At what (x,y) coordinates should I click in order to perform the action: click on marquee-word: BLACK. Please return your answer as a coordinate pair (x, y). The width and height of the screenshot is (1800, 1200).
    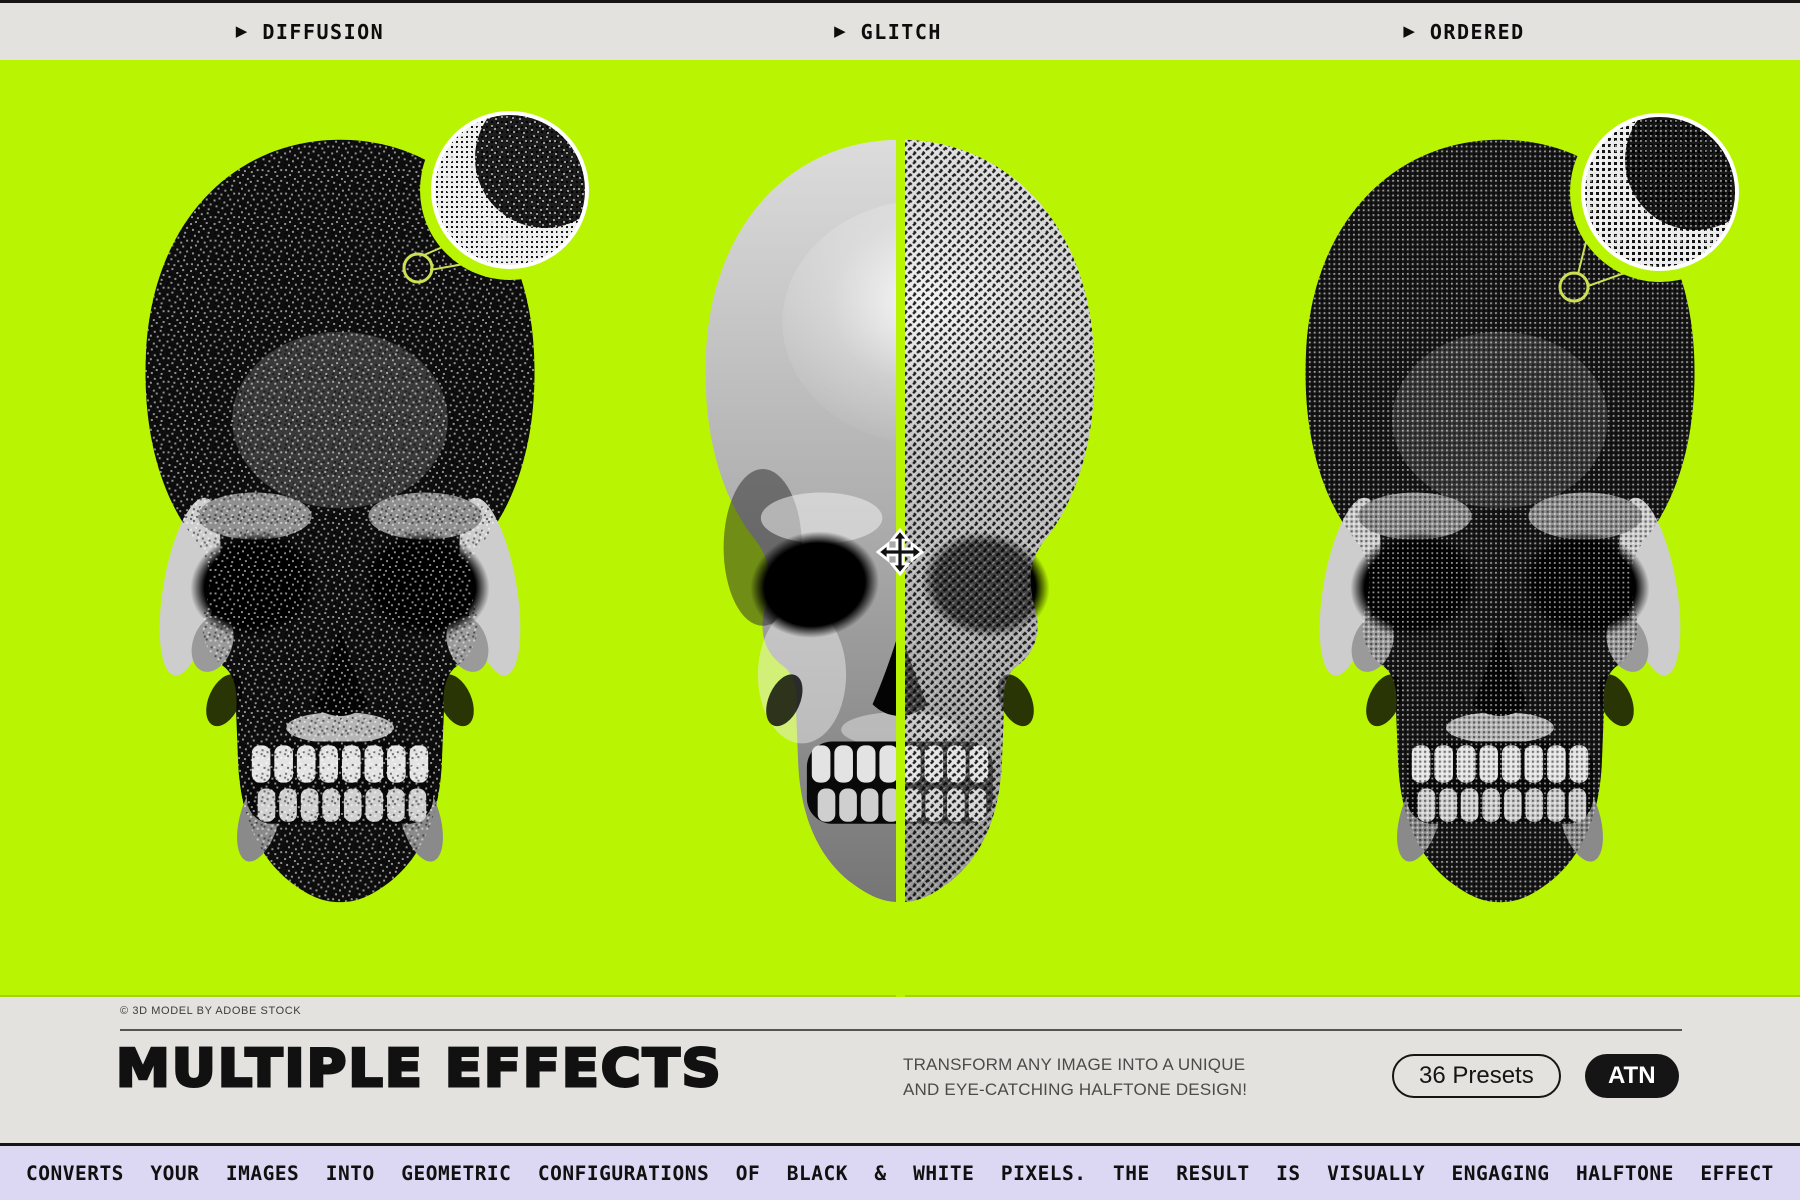
    Looking at the image, I should click on (817, 1173).